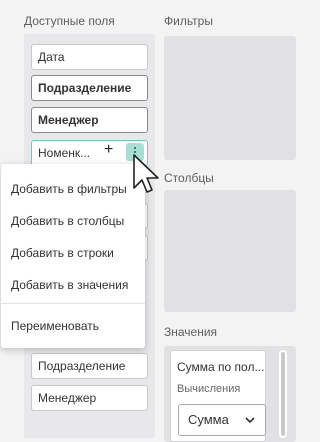 This screenshot has height=442, width=320. Describe the element at coordinates (67, 221) in the screenshot. I see `menu-item-add-to-columns: Добавить в столбцы` at that location.